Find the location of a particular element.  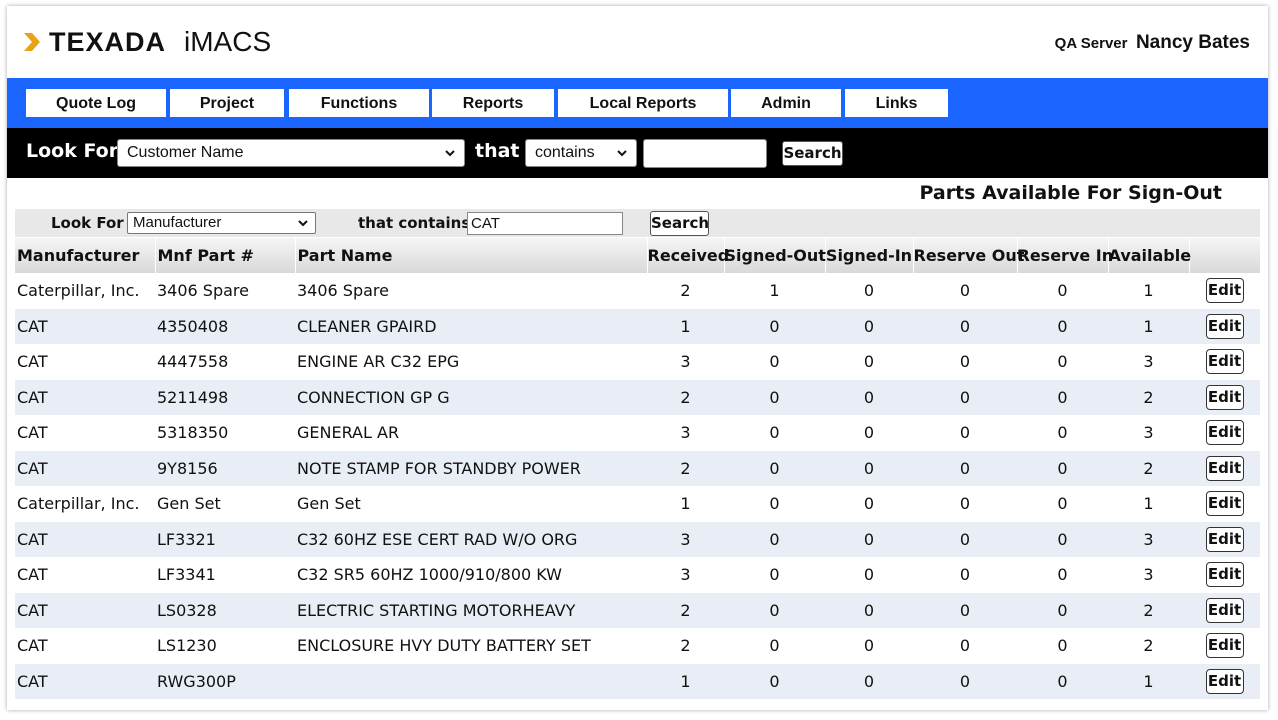

cell-available: 2 is located at coordinates (1148, 610).